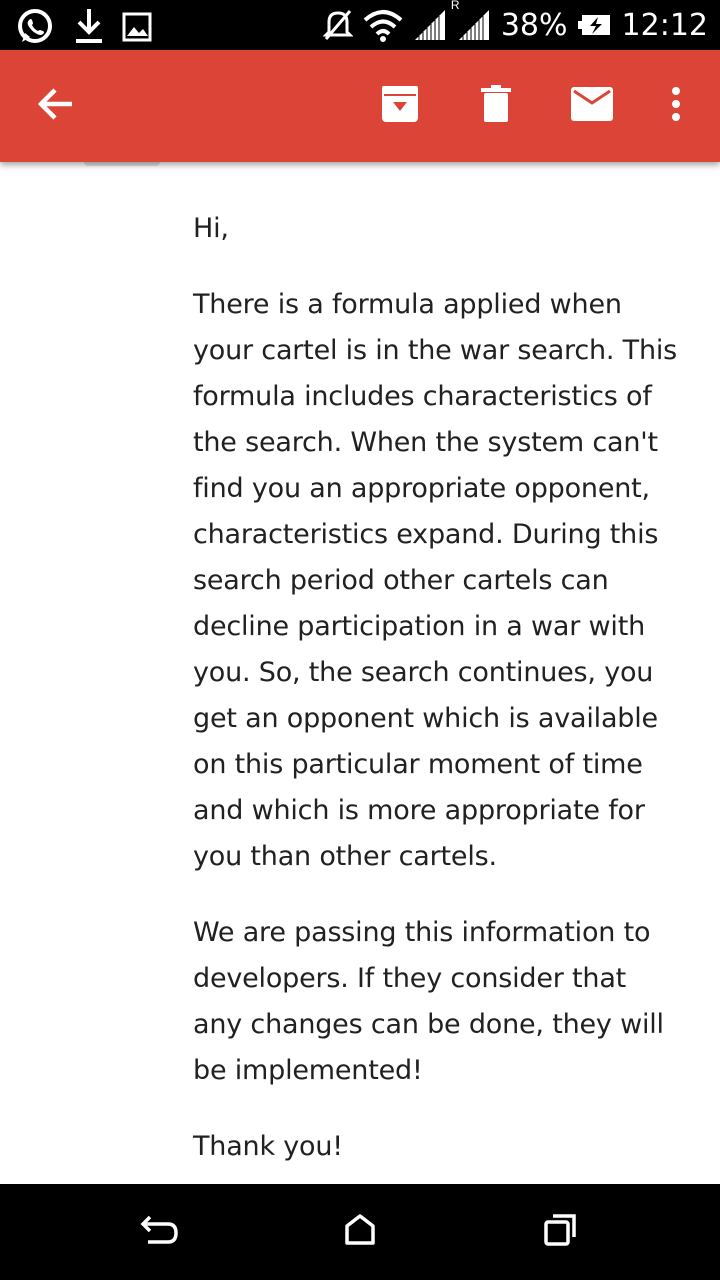 This screenshot has height=1280, width=720. I want to click on back-nav-icon, so click(160, 1232).